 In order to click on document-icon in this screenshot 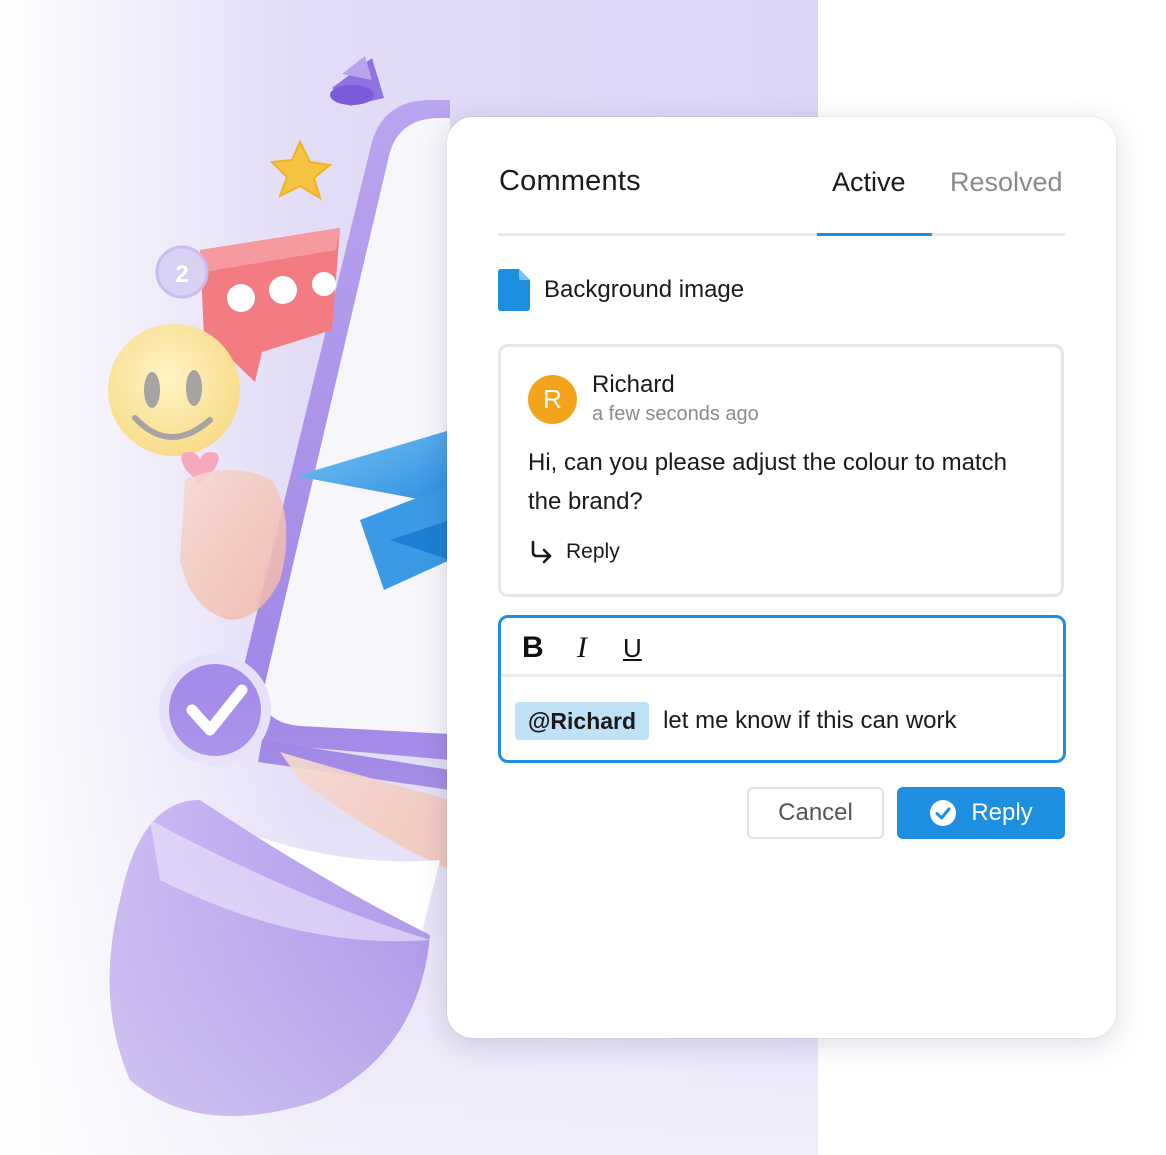, I will do `click(514, 290)`.